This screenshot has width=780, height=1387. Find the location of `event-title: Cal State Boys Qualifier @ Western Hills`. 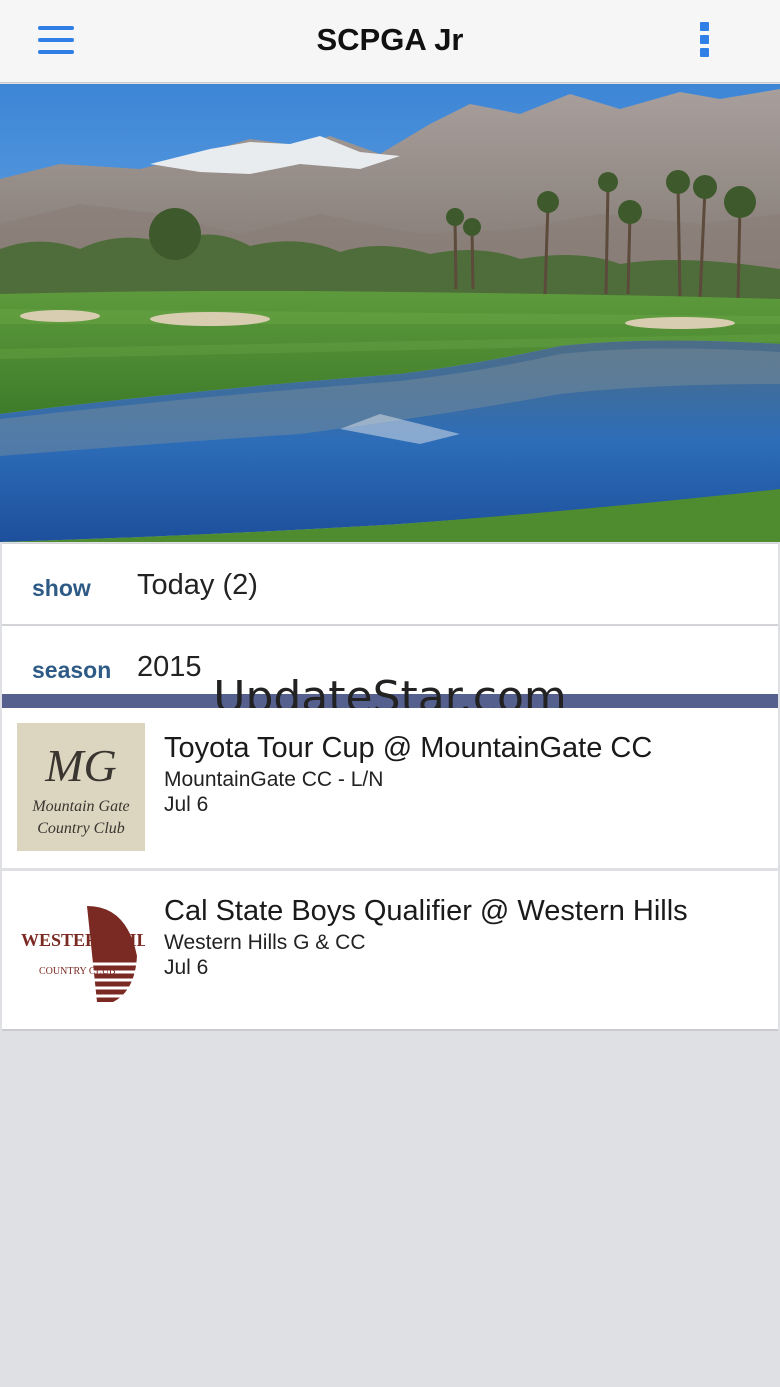

event-title: Cal State Boys Qualifier @ Western Hills is located at coordinates (426, 911).